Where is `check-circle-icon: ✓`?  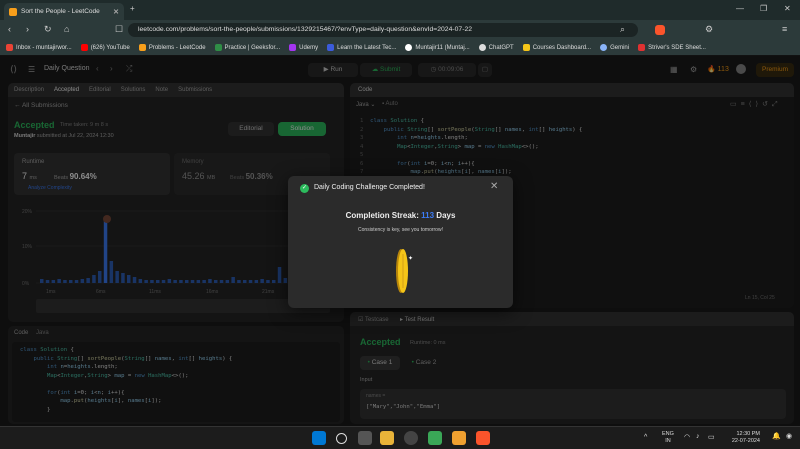
check-circle-icon: ✓ is located at coordinates (304, 188).